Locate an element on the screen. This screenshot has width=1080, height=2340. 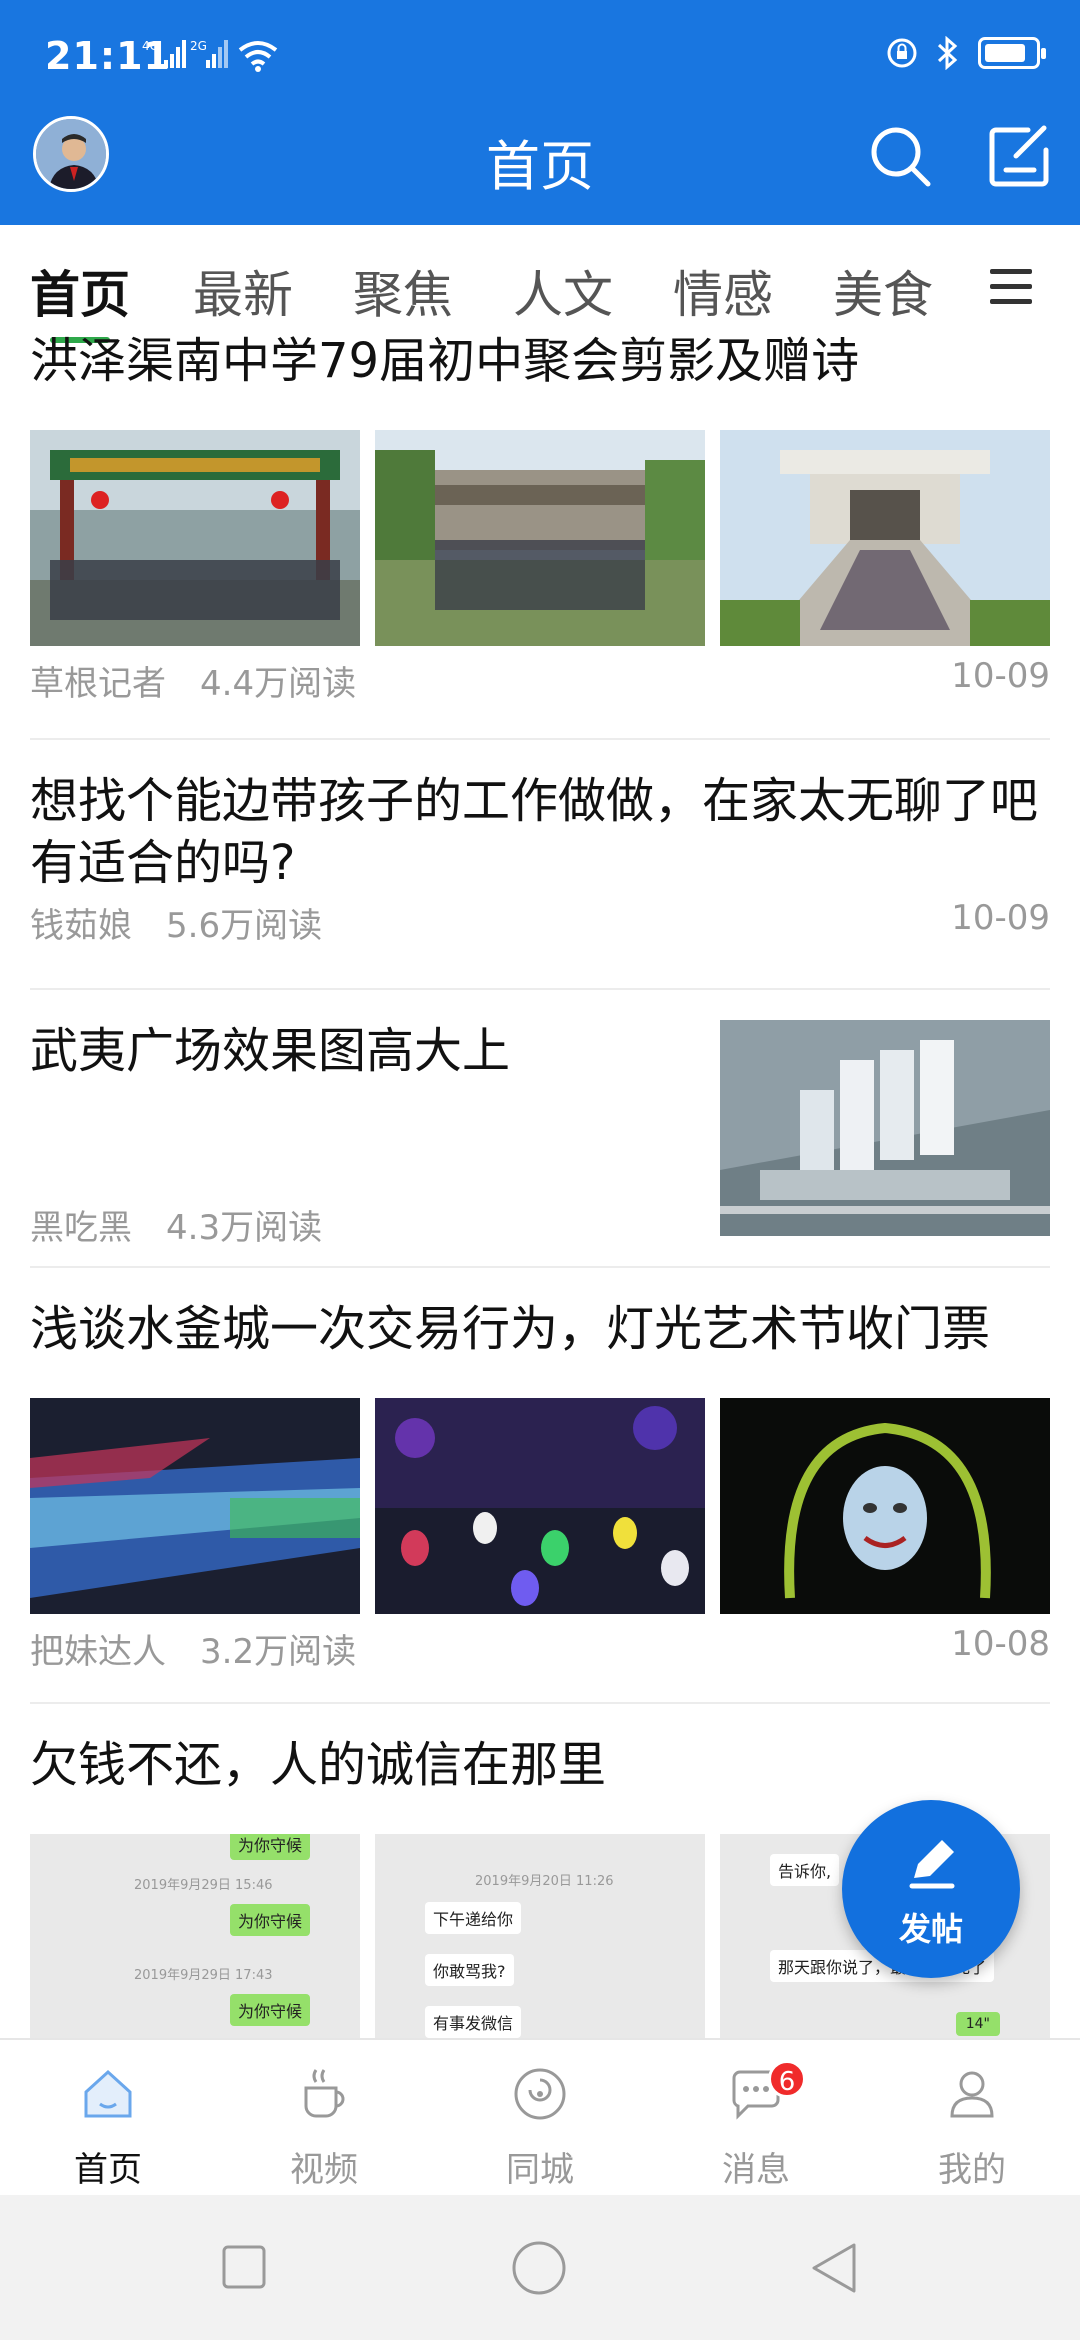
system-nav-bar is located at coordinates (540, 2267).